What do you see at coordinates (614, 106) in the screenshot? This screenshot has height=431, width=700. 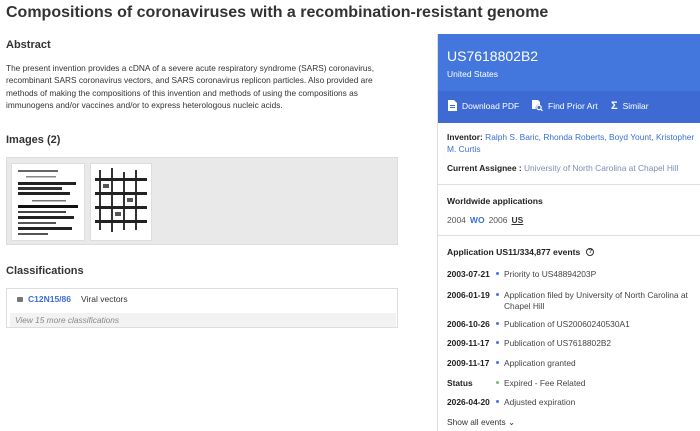 I see `sigma-icon: Σ` at bounding box center [614, 106].